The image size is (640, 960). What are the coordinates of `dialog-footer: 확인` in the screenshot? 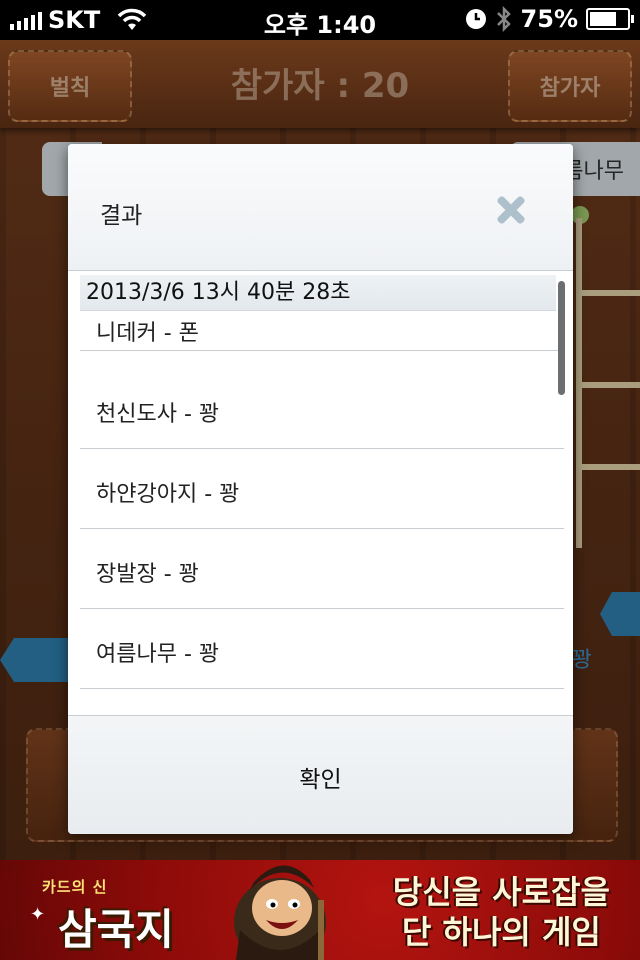 It's located at (320, 774).